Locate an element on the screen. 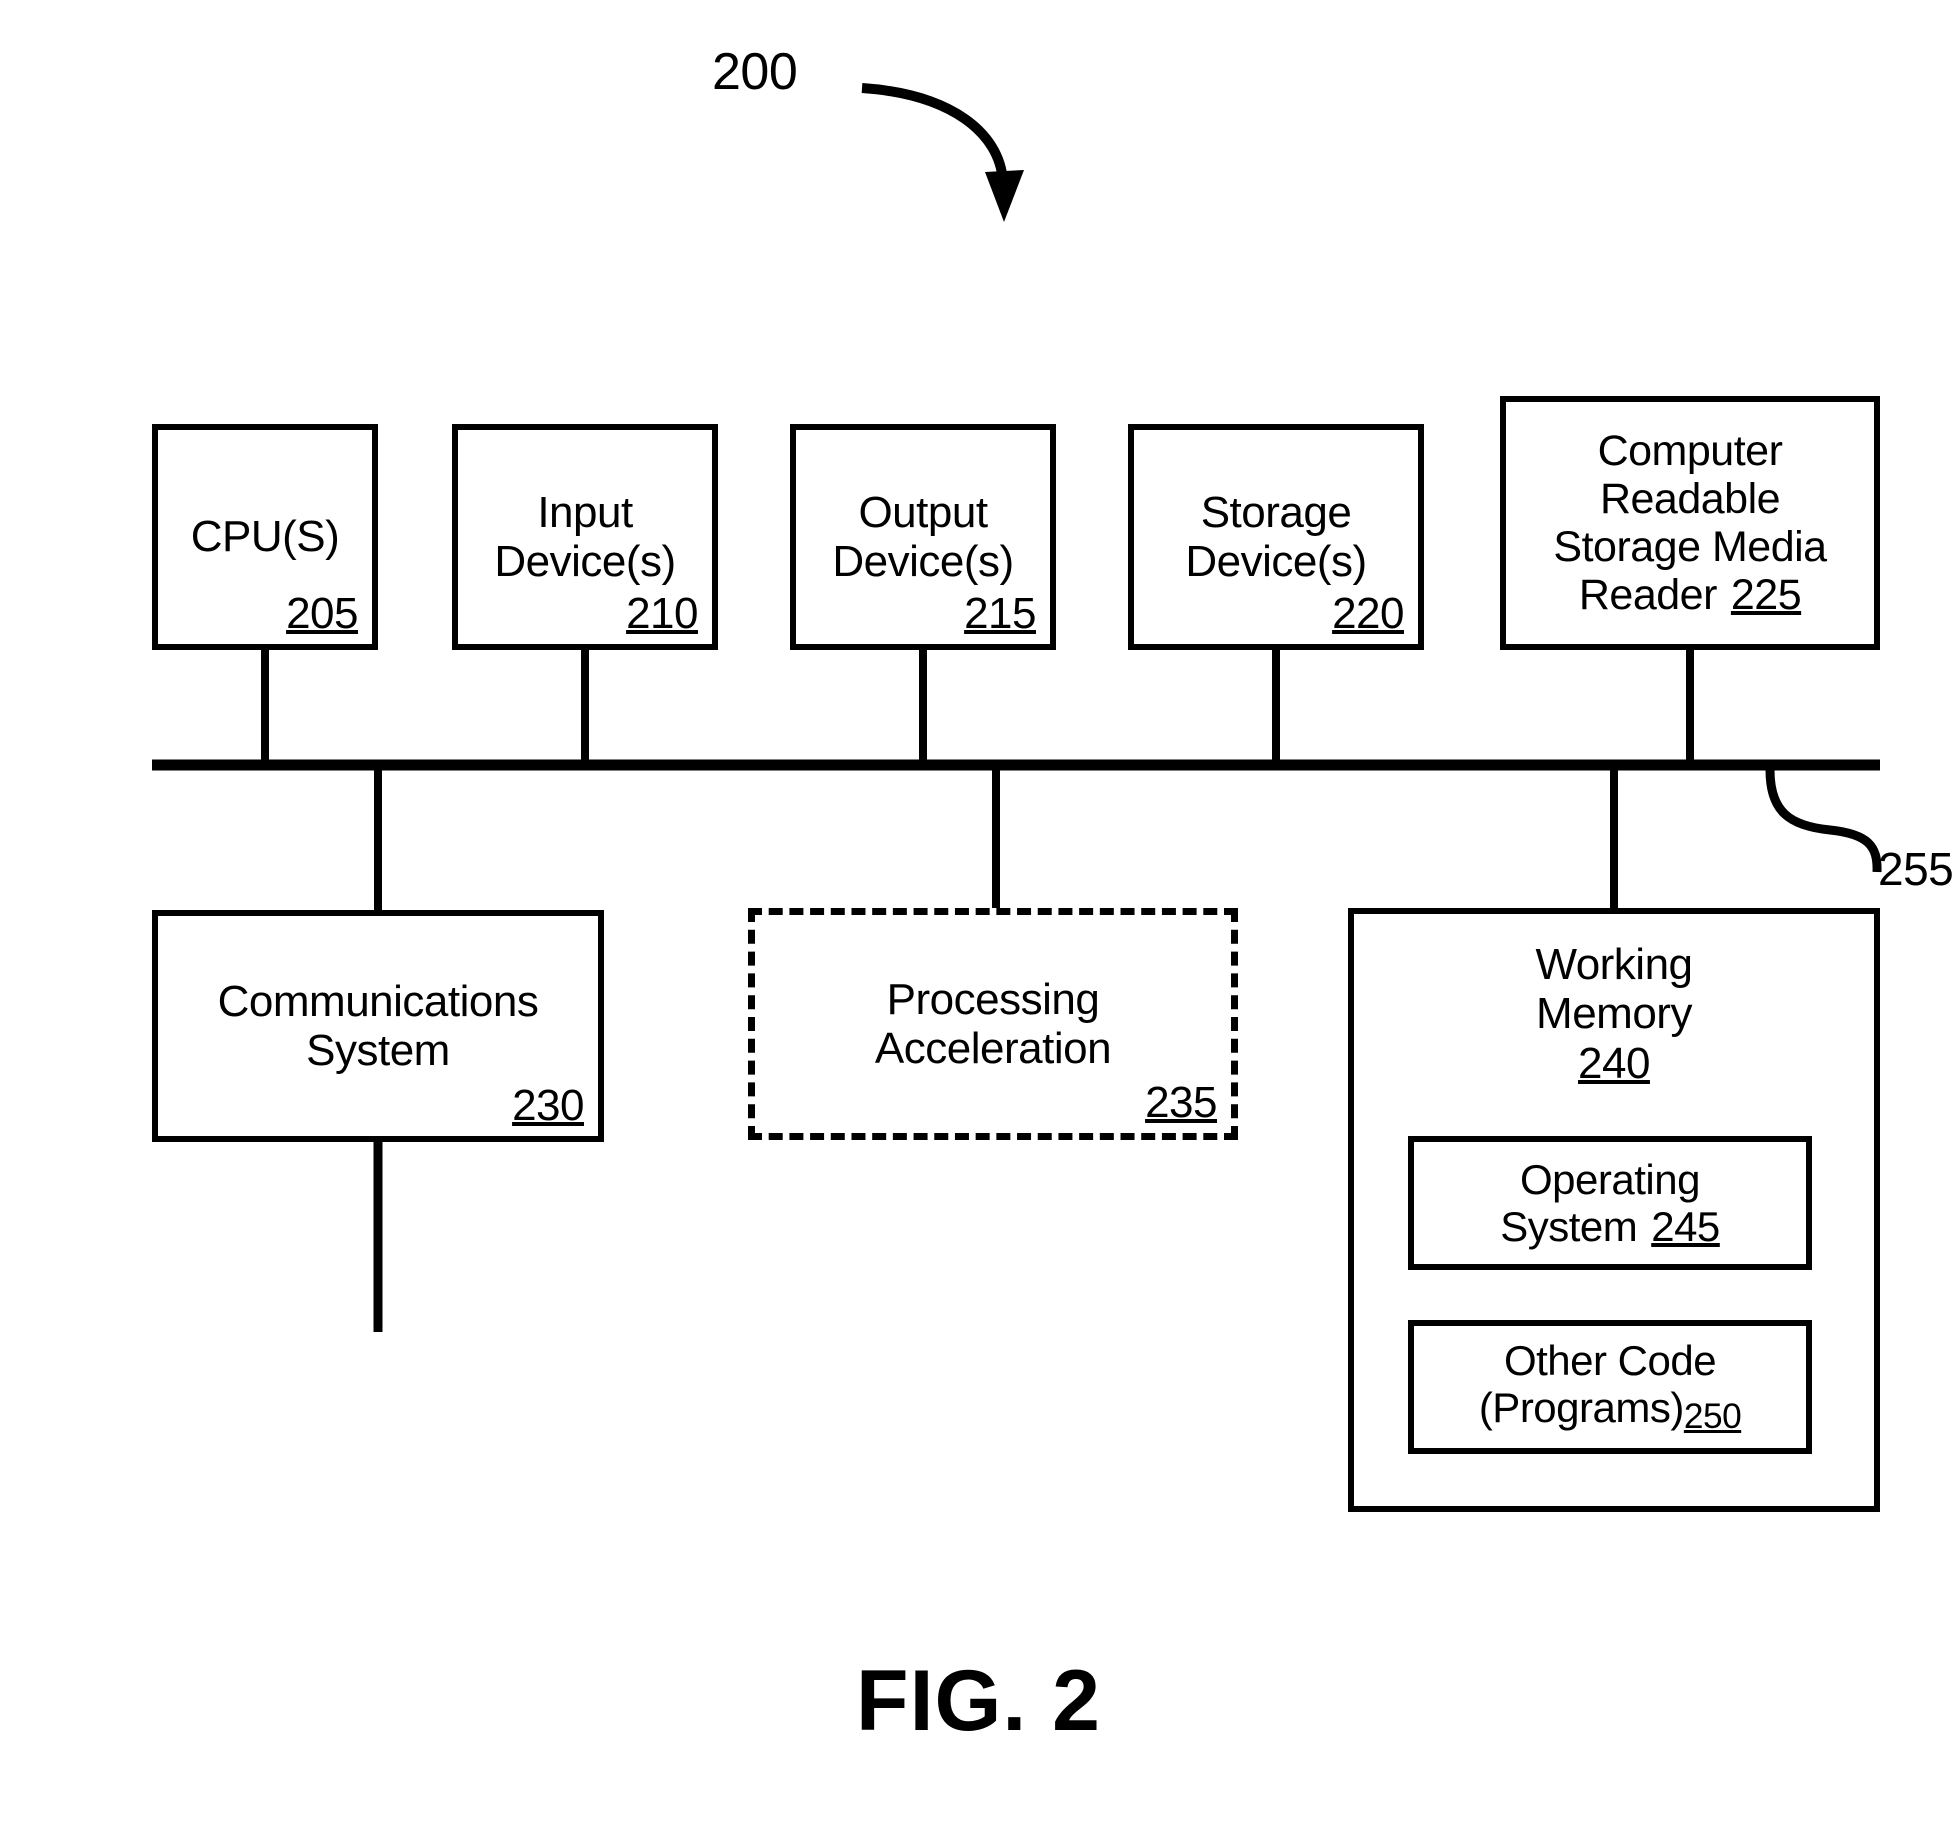 Image resolution: width=1957 pixels, height=1844 pixels. block-cpu-refnum: 205 is located at coordinates (322, 613).